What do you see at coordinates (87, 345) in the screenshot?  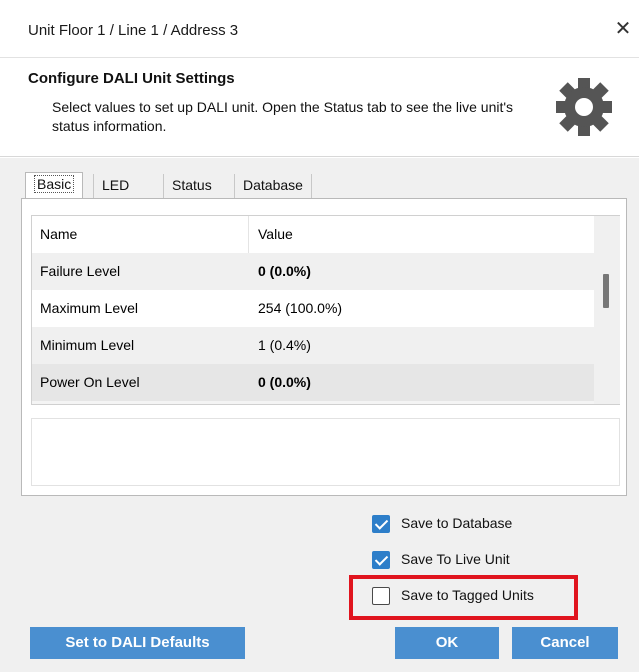 I see `row-name: Minimum Level` at bounding box center [87, 345].